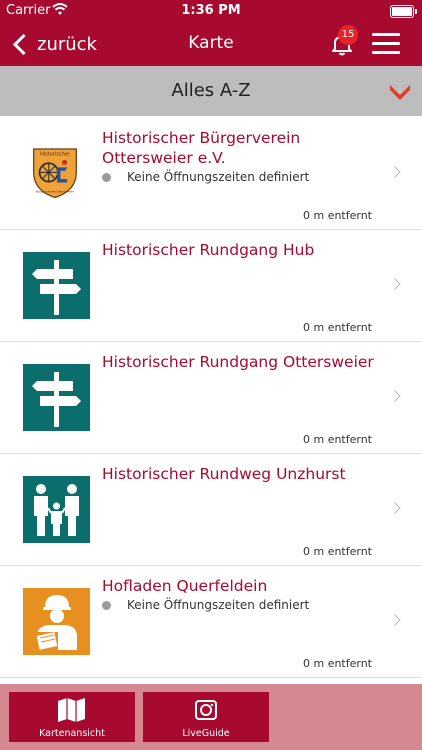 This screenshot has height=750, width=422. I want to click on back-button: zurück, so click(53, 44).